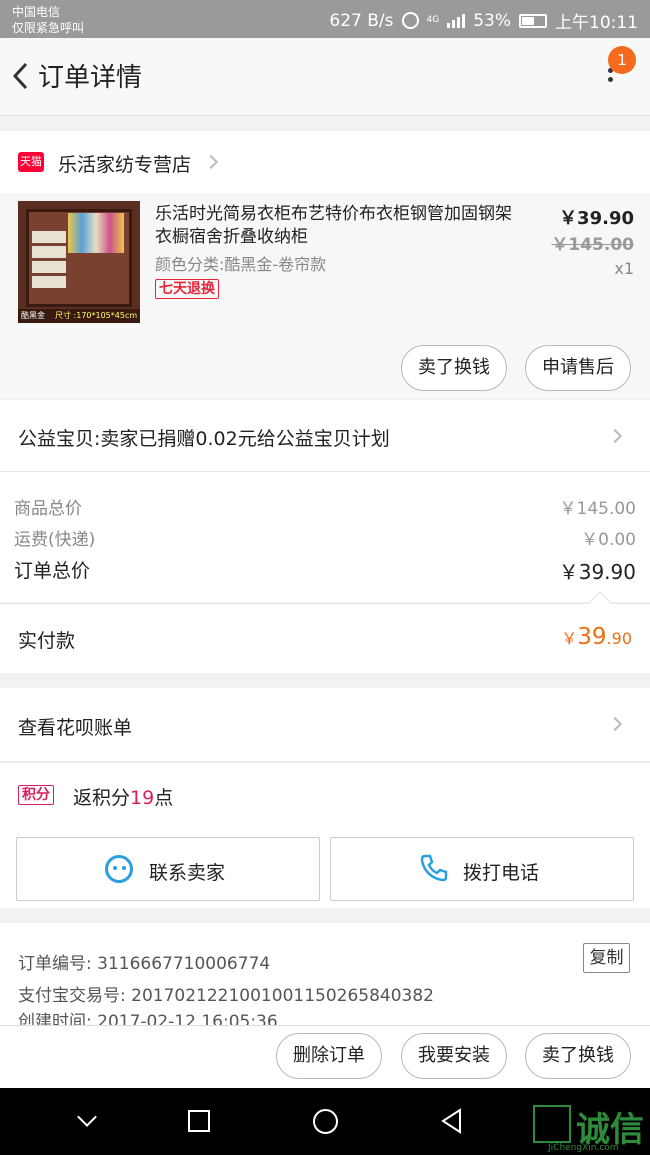 Image resolution: width=650 pixels, height=1155 pixels. Describe the element at coordinates (597, 572) in the screenshot. I see `order-total-value: ￥39.90` at that location.